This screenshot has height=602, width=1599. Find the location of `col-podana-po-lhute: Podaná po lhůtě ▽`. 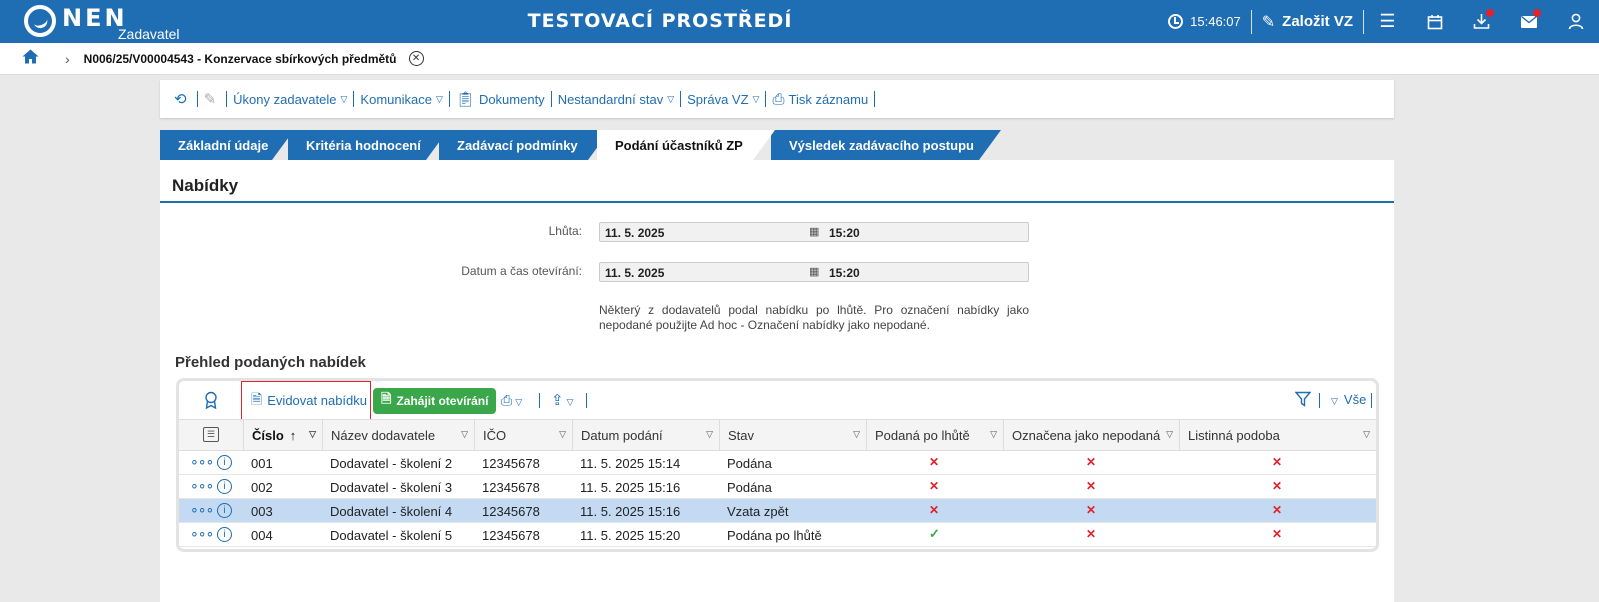

col-podana-po-lhute: Podaná po lhůtě ▽ is located at coordinates (934, 435).